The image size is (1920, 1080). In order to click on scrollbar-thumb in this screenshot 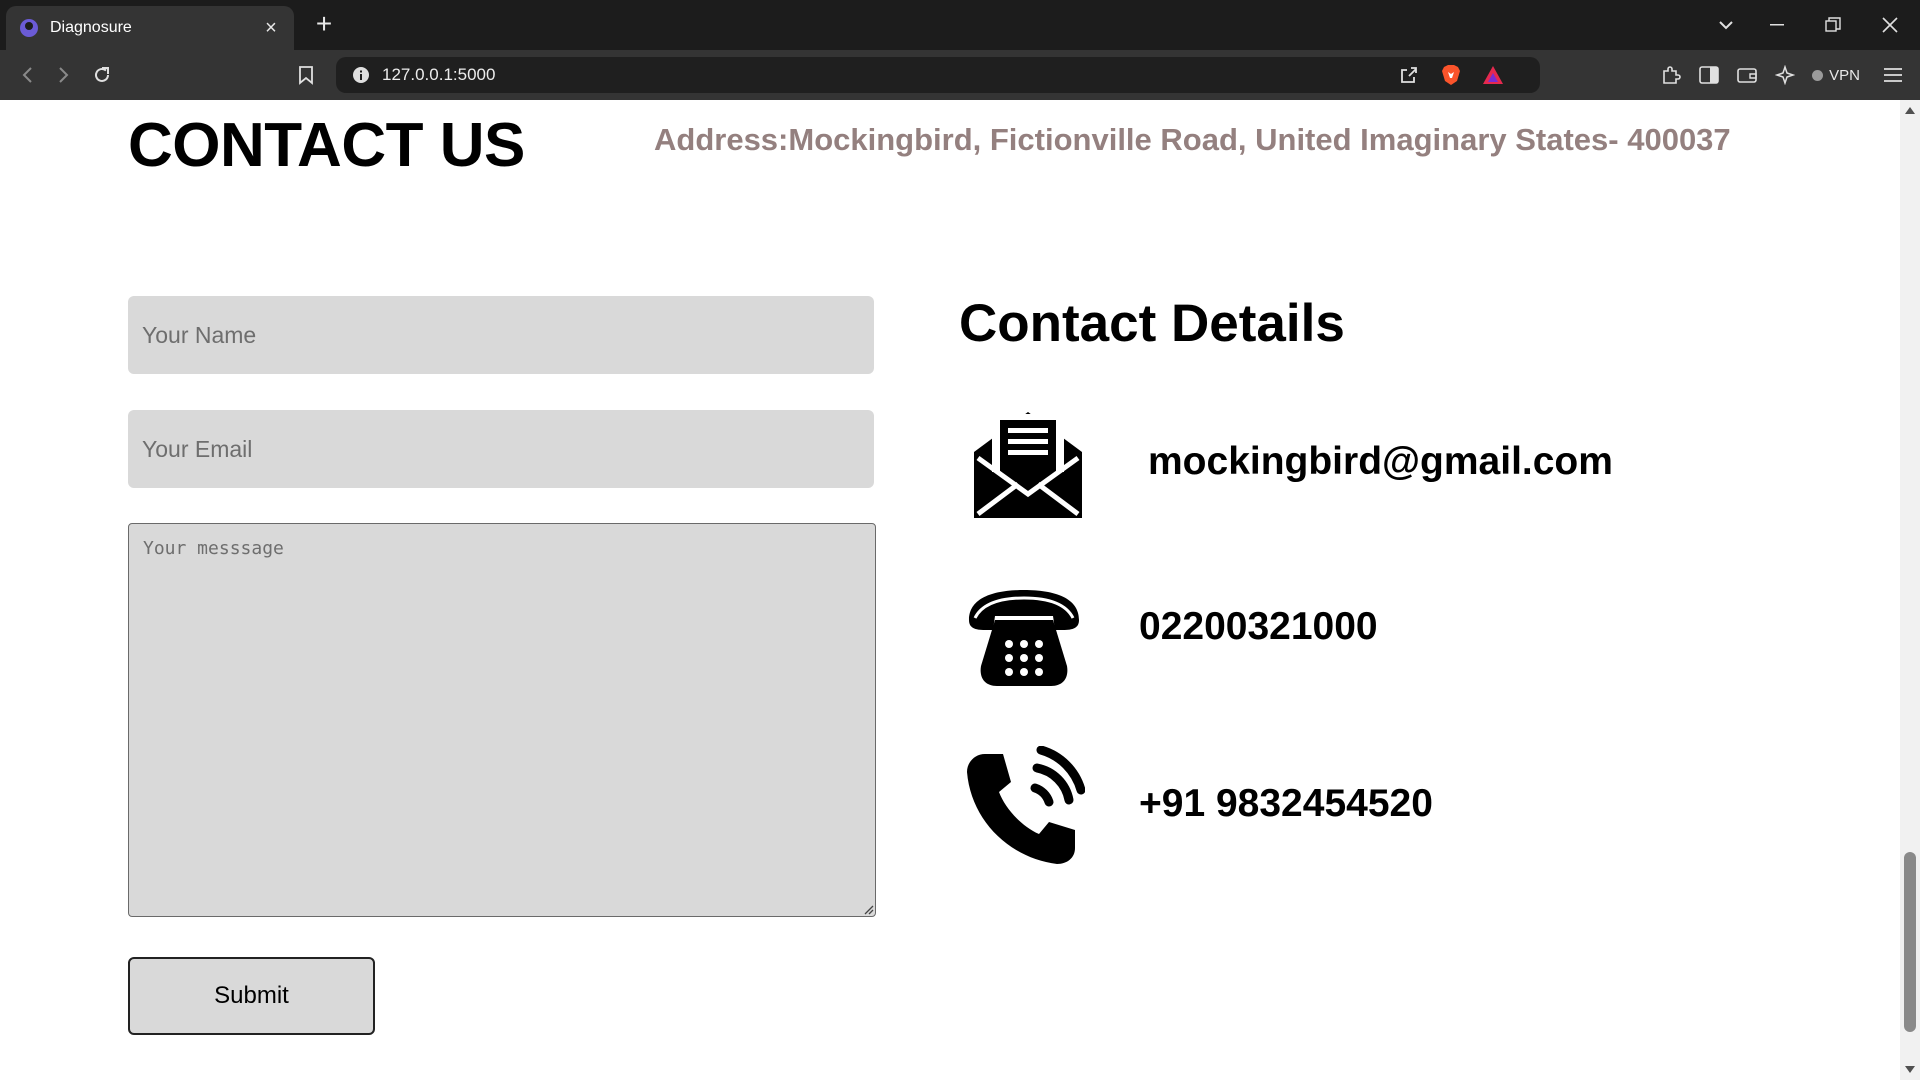, I will do `click(1910, 942)`.